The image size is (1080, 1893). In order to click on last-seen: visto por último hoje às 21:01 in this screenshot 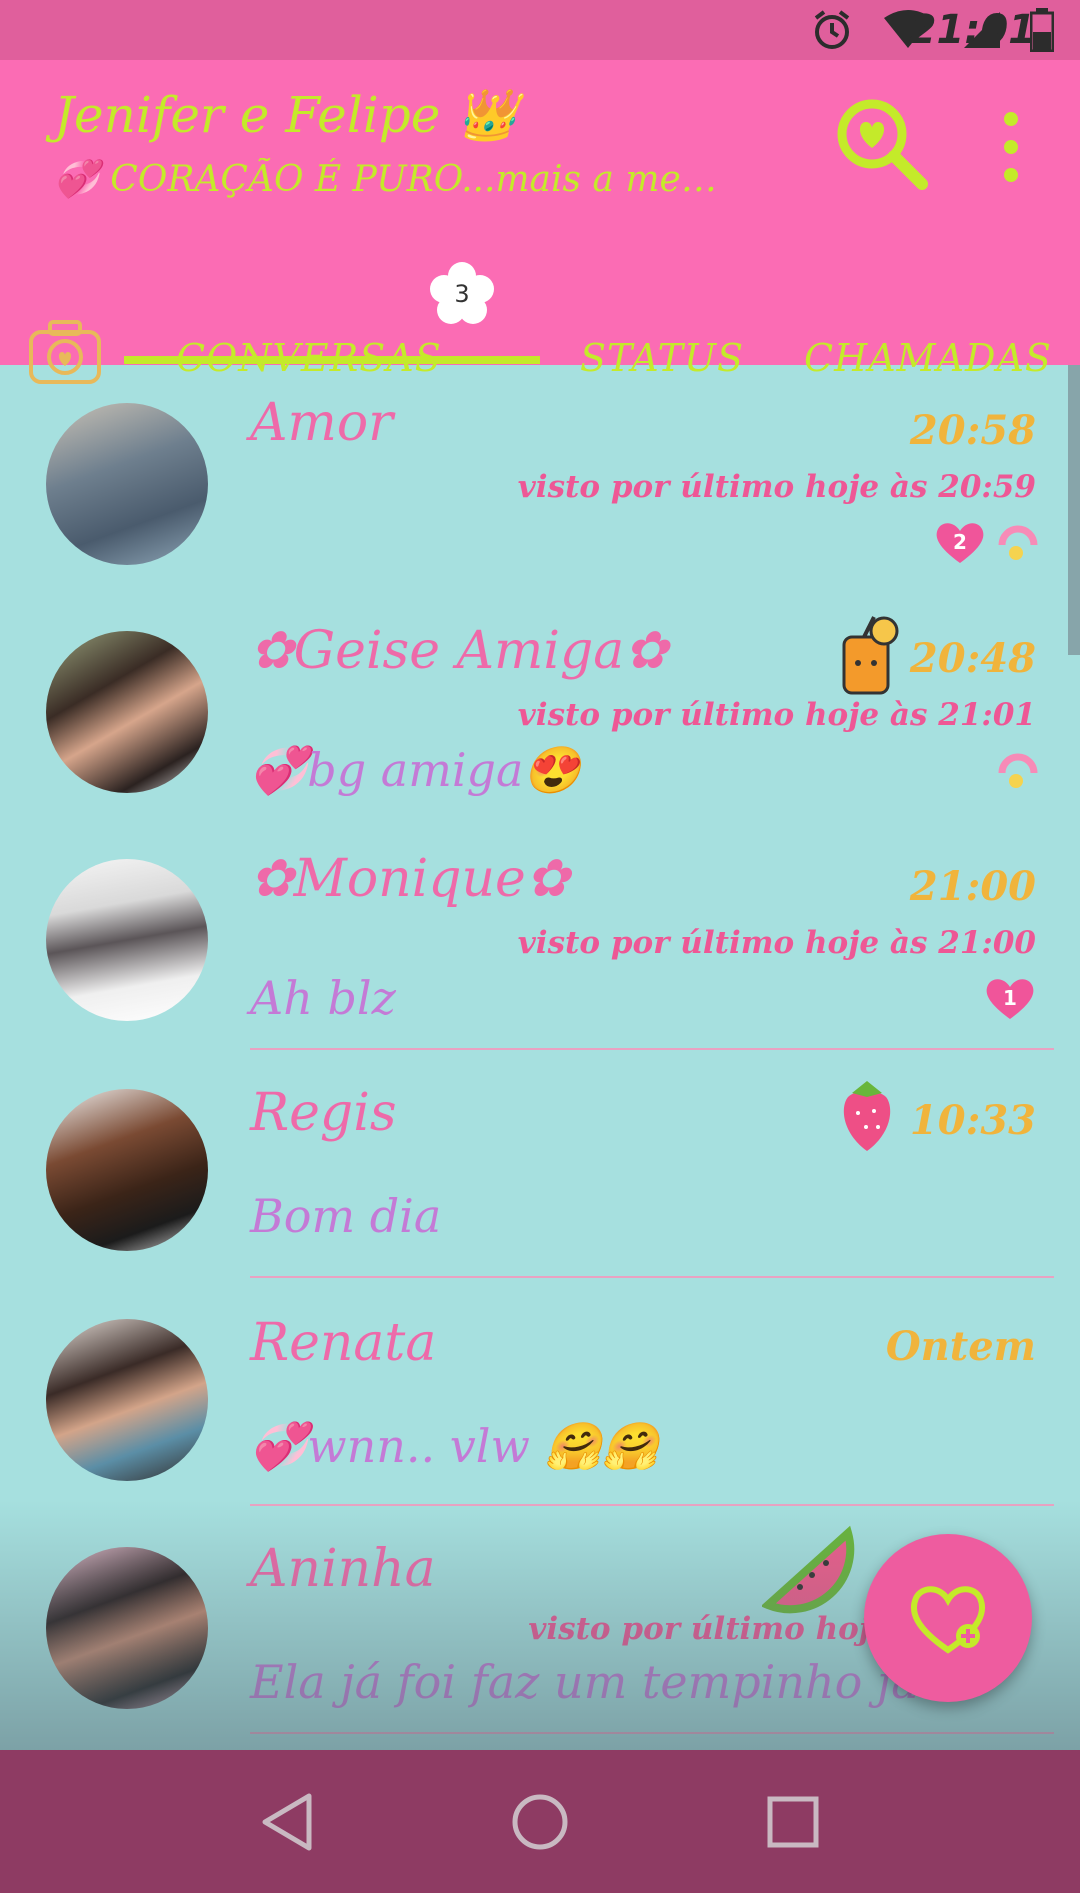, I will do `click(776, 715)`.